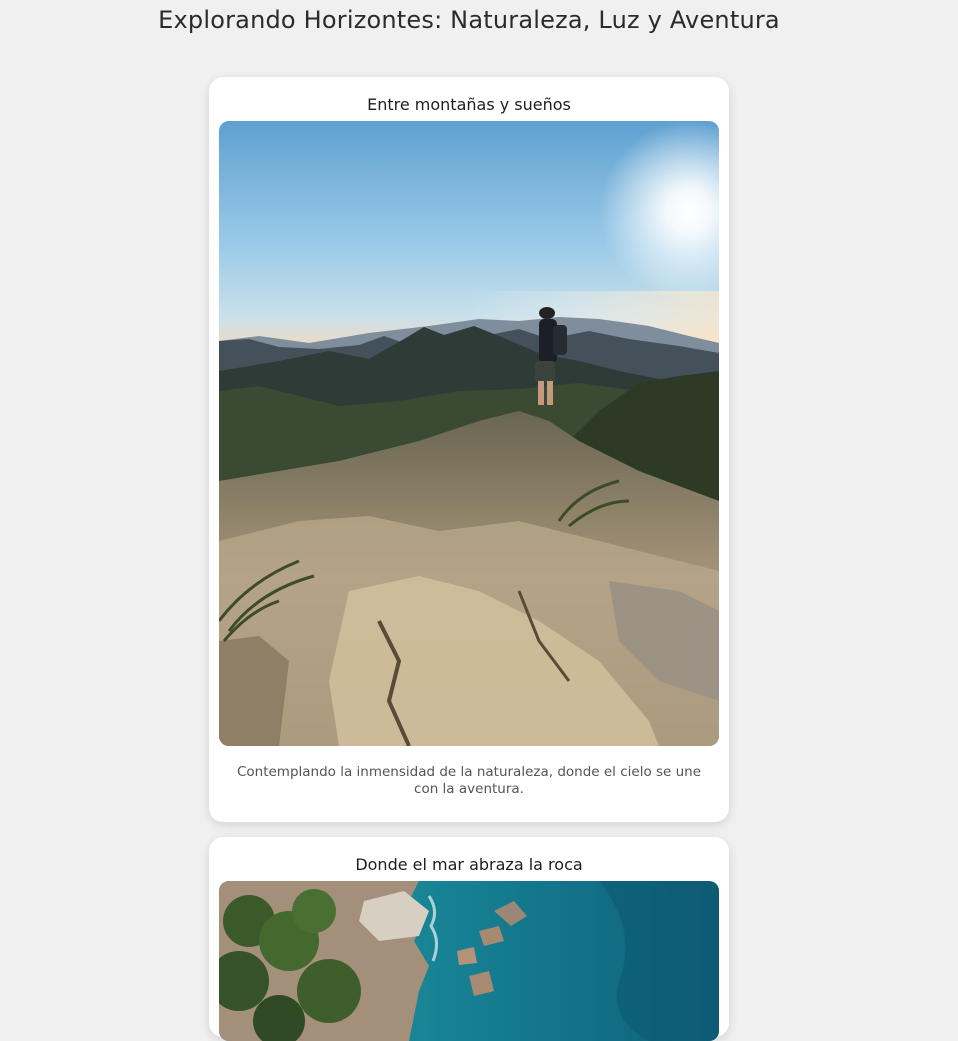 Image resolution: width=958 pixels, height=1041 pixels. Describe the element at coordinates (469, 864) in the screenshot. I see `card-title: Donde el mar abraza la roca` at that location.